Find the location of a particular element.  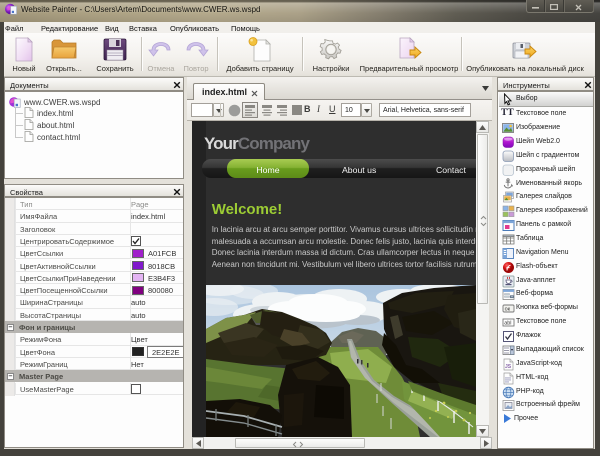

svg-text: JS is located at coordinates (508, 367).